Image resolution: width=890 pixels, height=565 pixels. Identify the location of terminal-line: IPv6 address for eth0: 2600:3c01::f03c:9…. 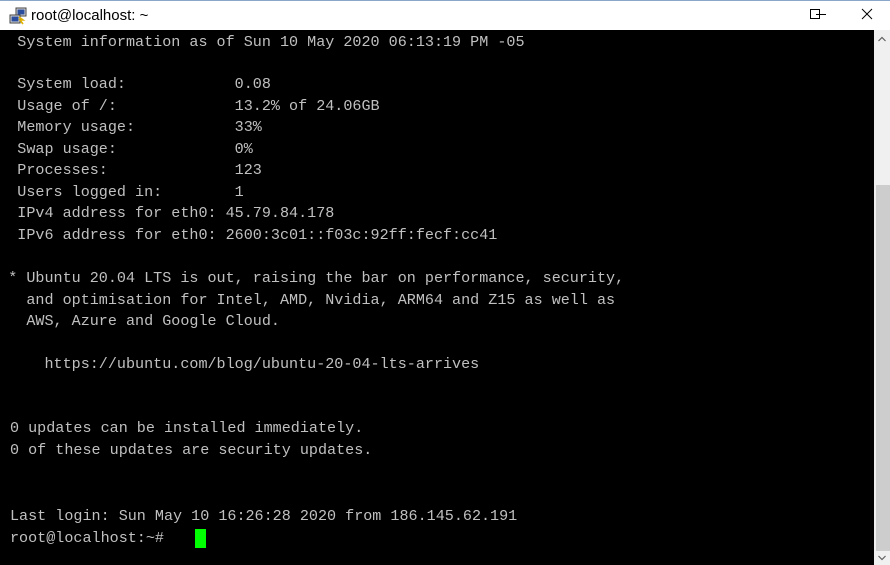
(249, 235).